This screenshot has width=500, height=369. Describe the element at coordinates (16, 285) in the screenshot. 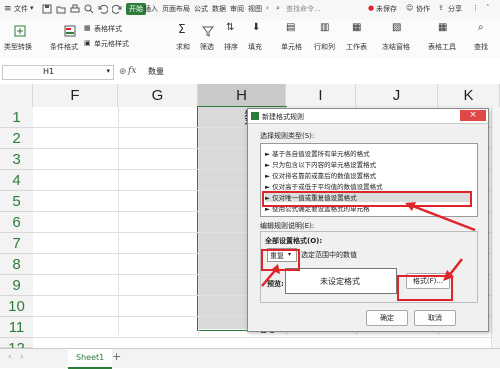

I see `row-header-9: 9` at that location.